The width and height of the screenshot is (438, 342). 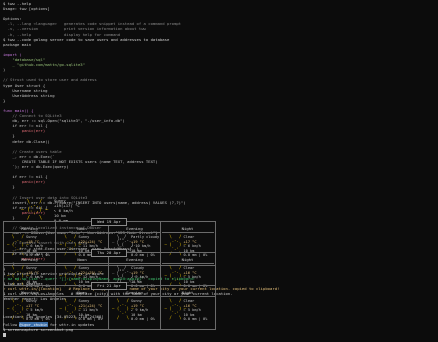 I want to click on forecast-day-label: Wed 19 Apr, so click(x=109, y=222).